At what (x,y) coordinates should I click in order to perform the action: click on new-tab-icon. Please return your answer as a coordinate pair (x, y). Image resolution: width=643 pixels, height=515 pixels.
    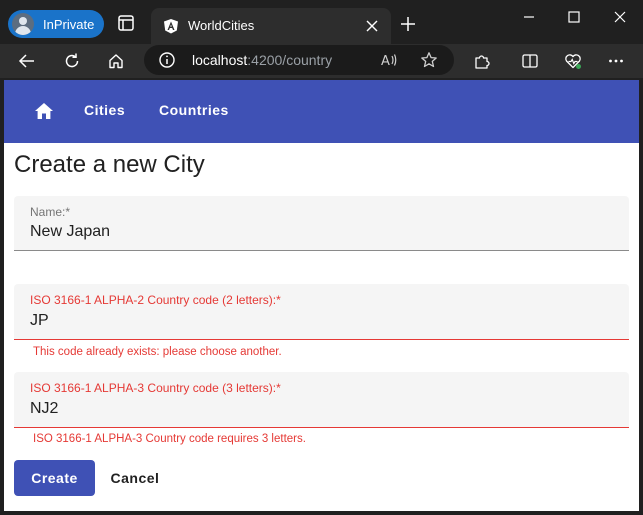
    Looking at the image, I should click on (408, 24).